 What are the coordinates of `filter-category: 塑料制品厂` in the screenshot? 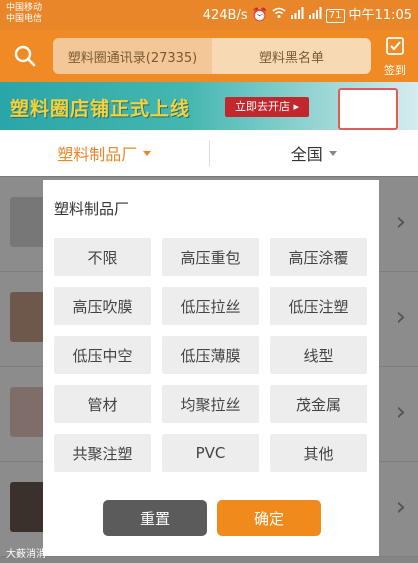 It's located at (104, 153).